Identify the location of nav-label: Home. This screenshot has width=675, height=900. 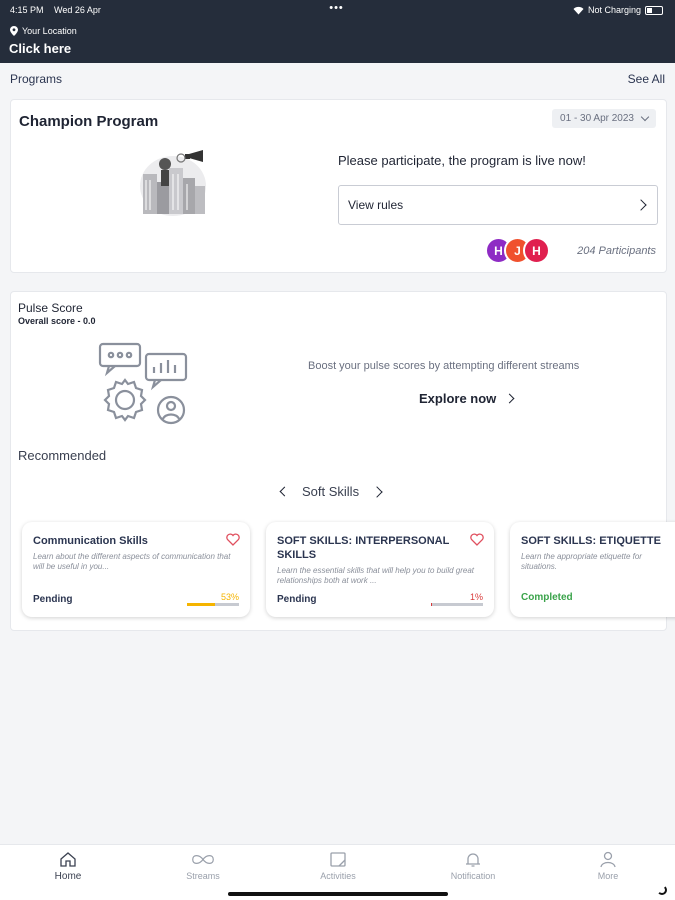
(68, 876).